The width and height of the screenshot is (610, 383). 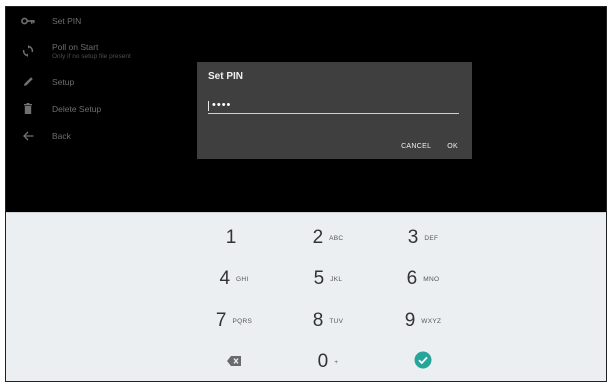 What do you see at coordinates (333, 106) in the screenshot?
I see `pin-input: ••••` at bounding box center [333, 106].